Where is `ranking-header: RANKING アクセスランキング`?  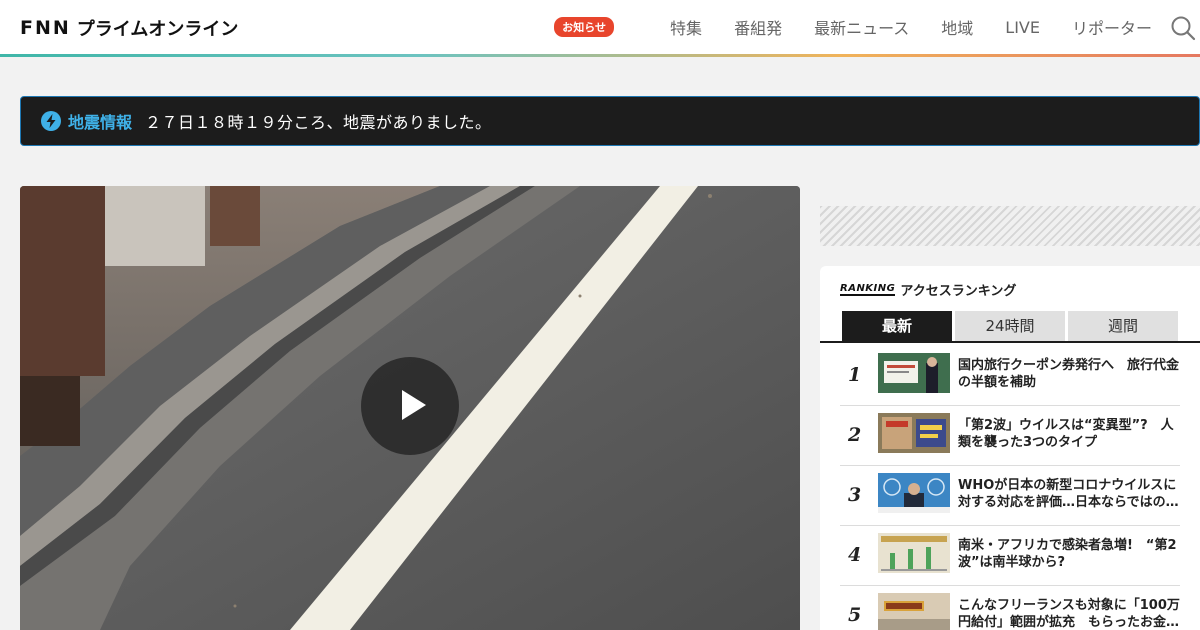
ranking-header: RANKING アクセスランキング is located at coordinates (928, 289).